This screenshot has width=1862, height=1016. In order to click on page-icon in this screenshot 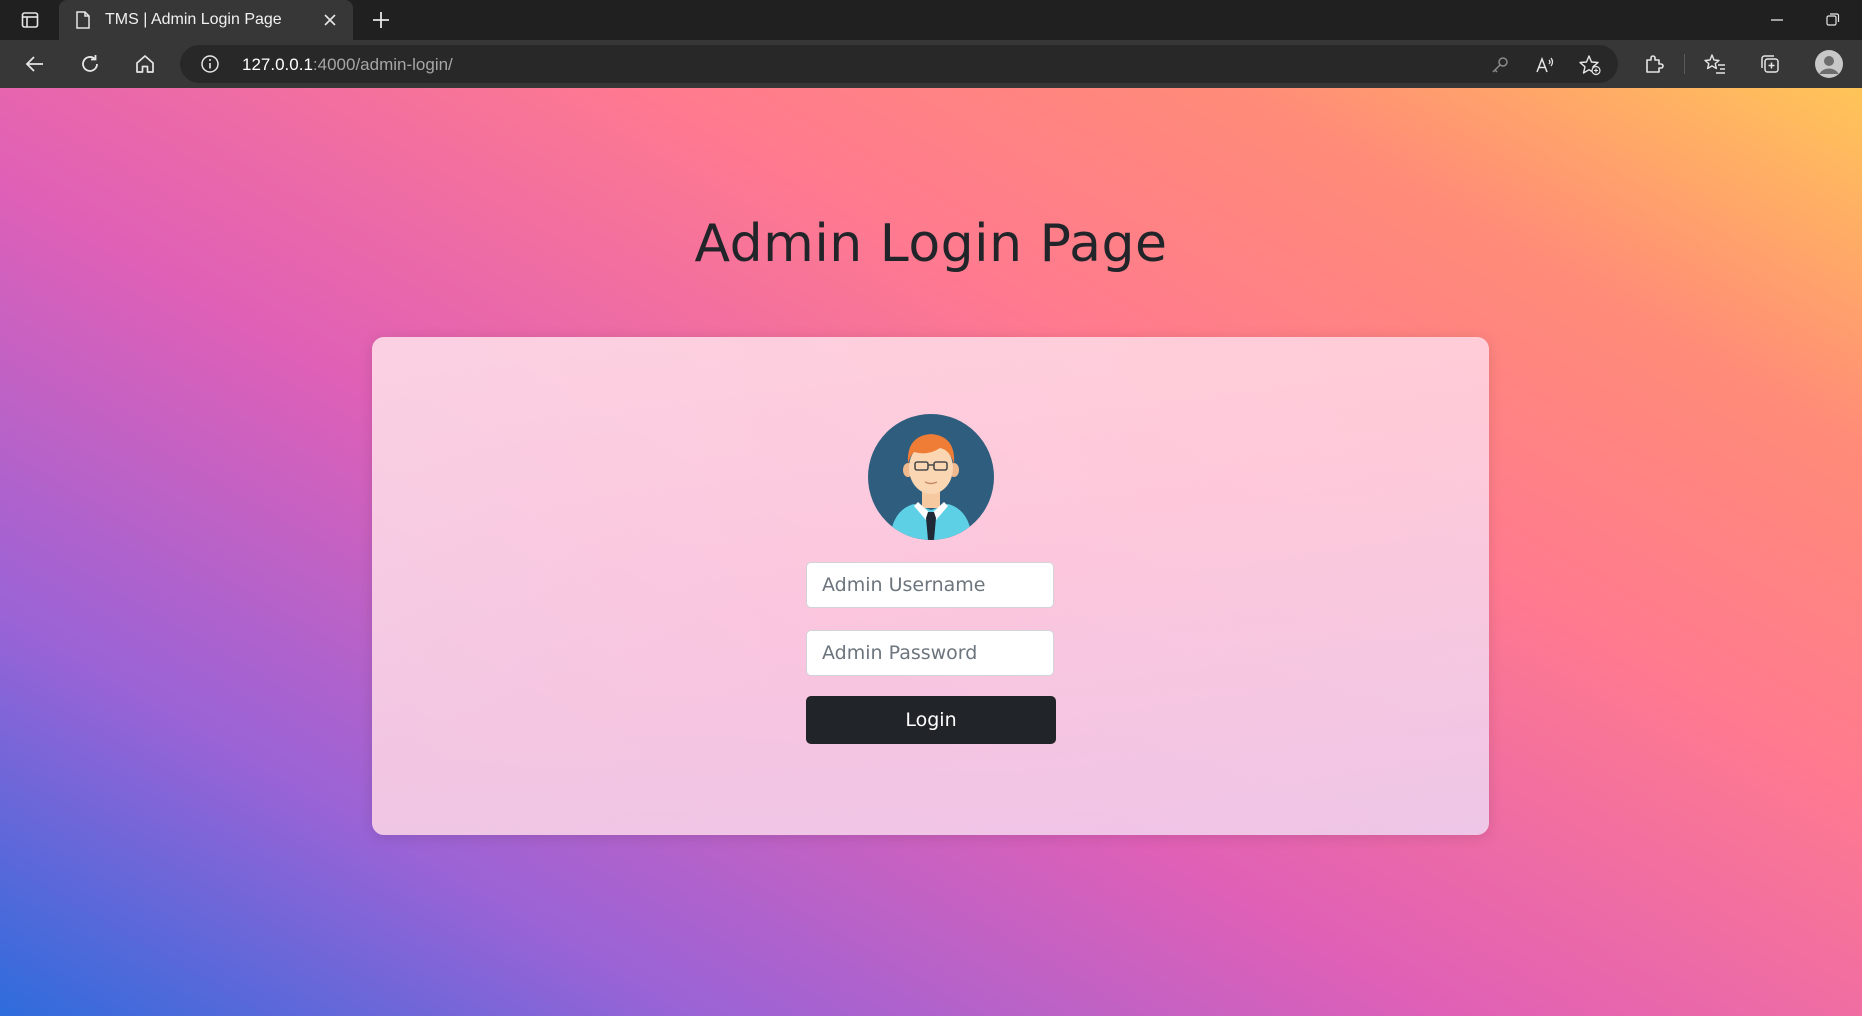, I will do `click(83, 22)`.